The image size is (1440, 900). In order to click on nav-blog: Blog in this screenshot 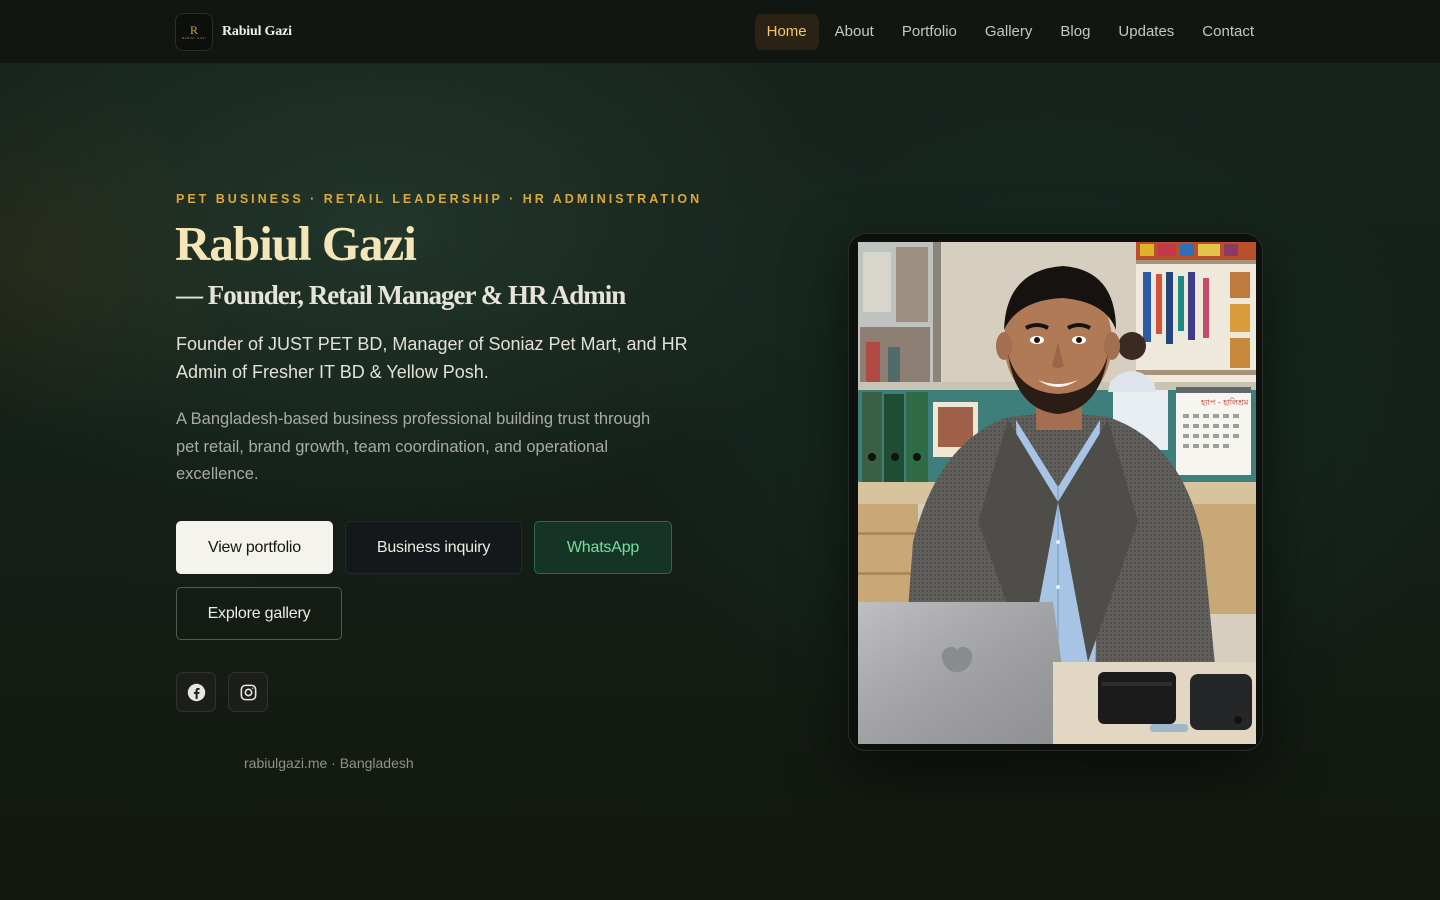, I will do `click(1075, 32)`.